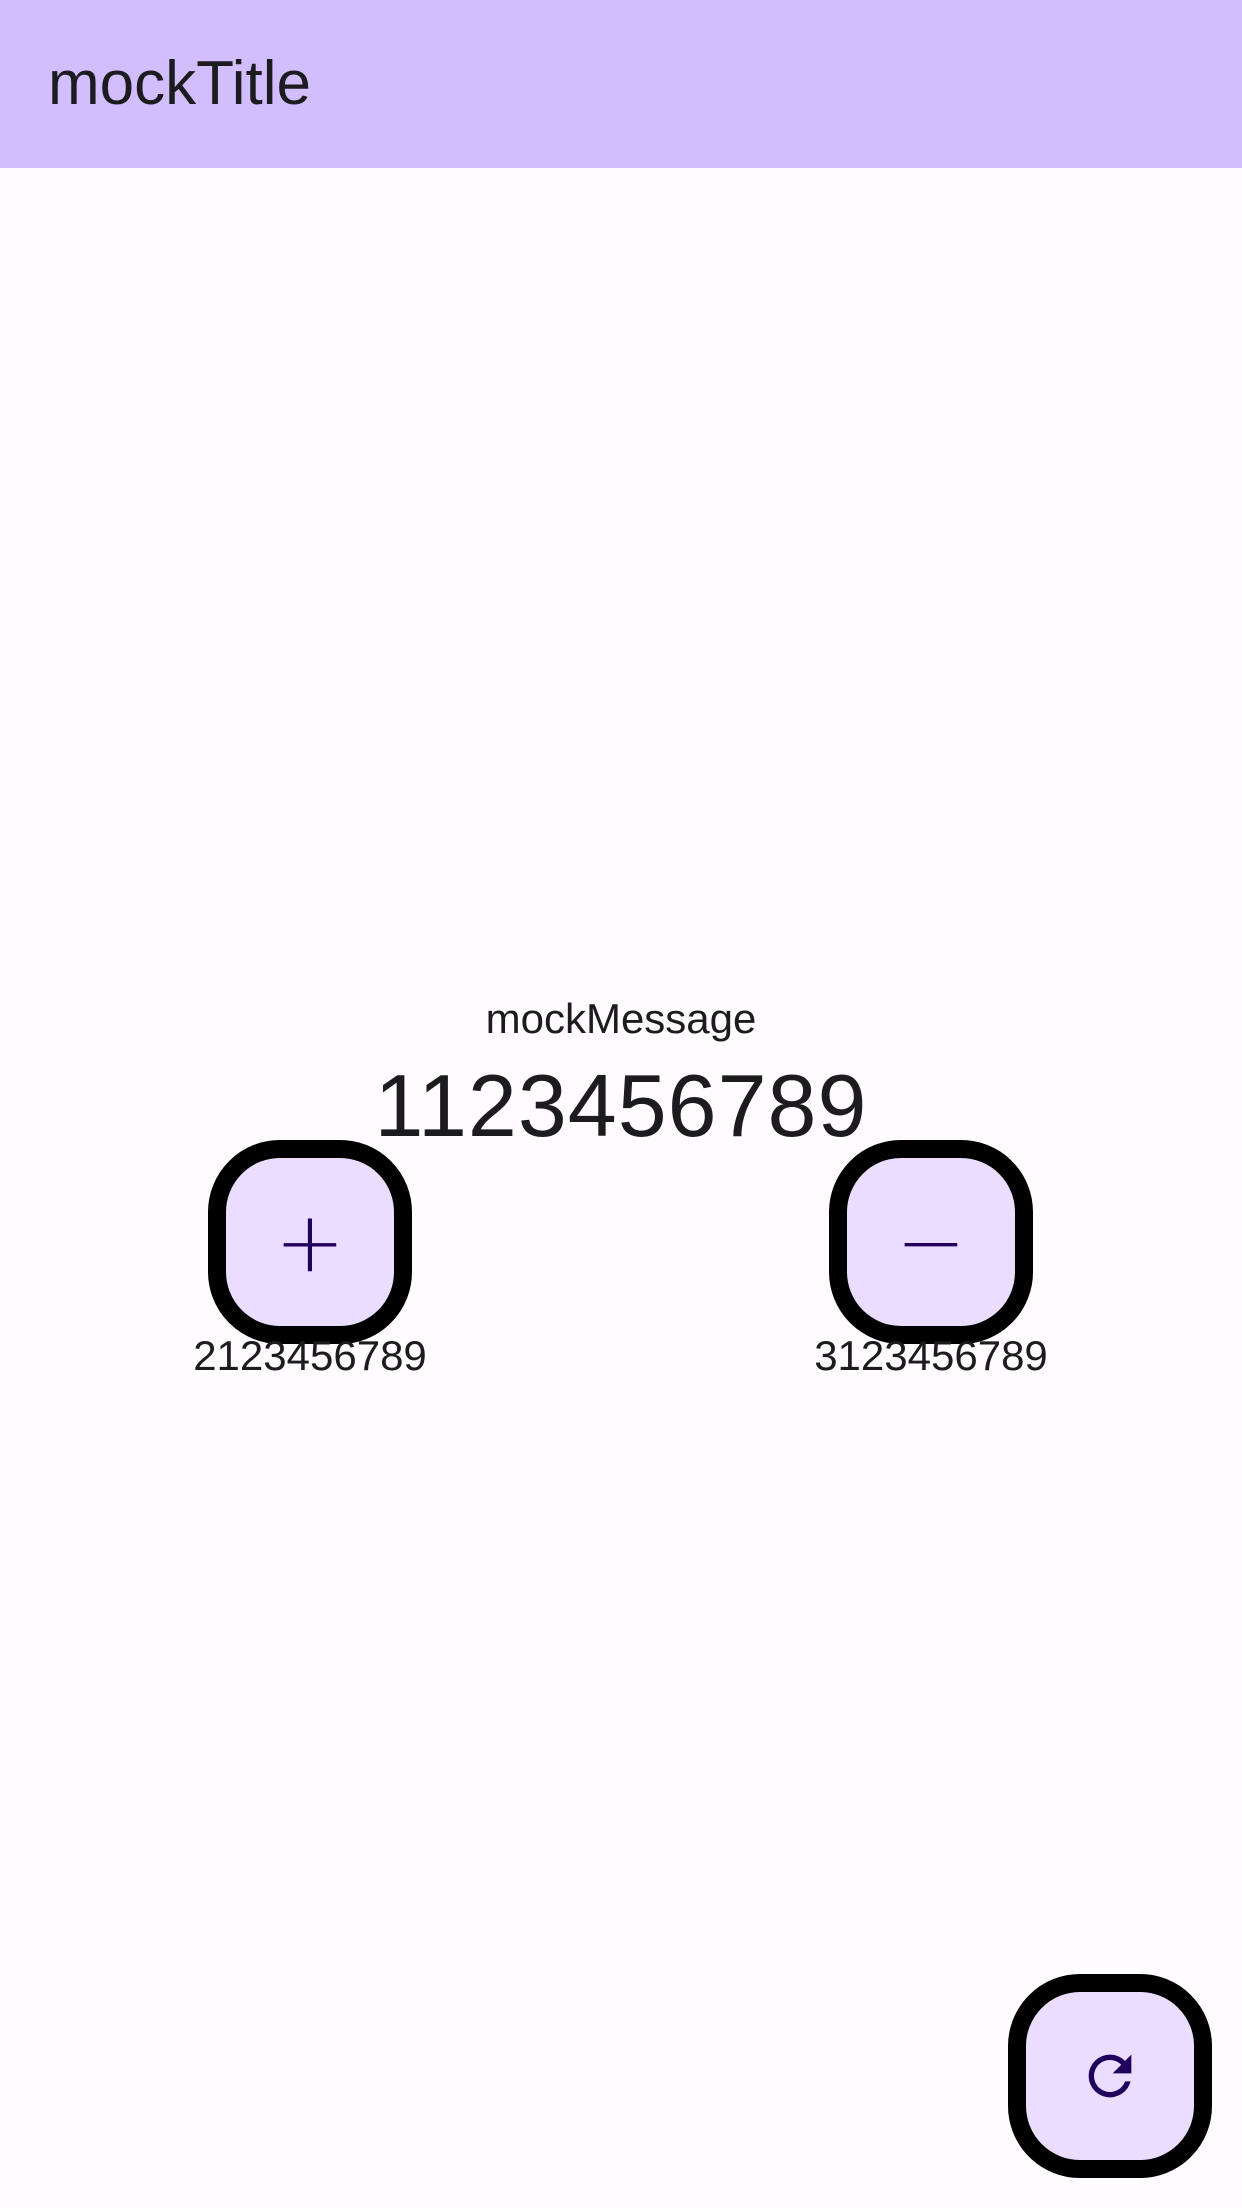 The height and width of the screenshot is (2208, 1242). I want to click on minus-icon: −, so click(931, 1242).